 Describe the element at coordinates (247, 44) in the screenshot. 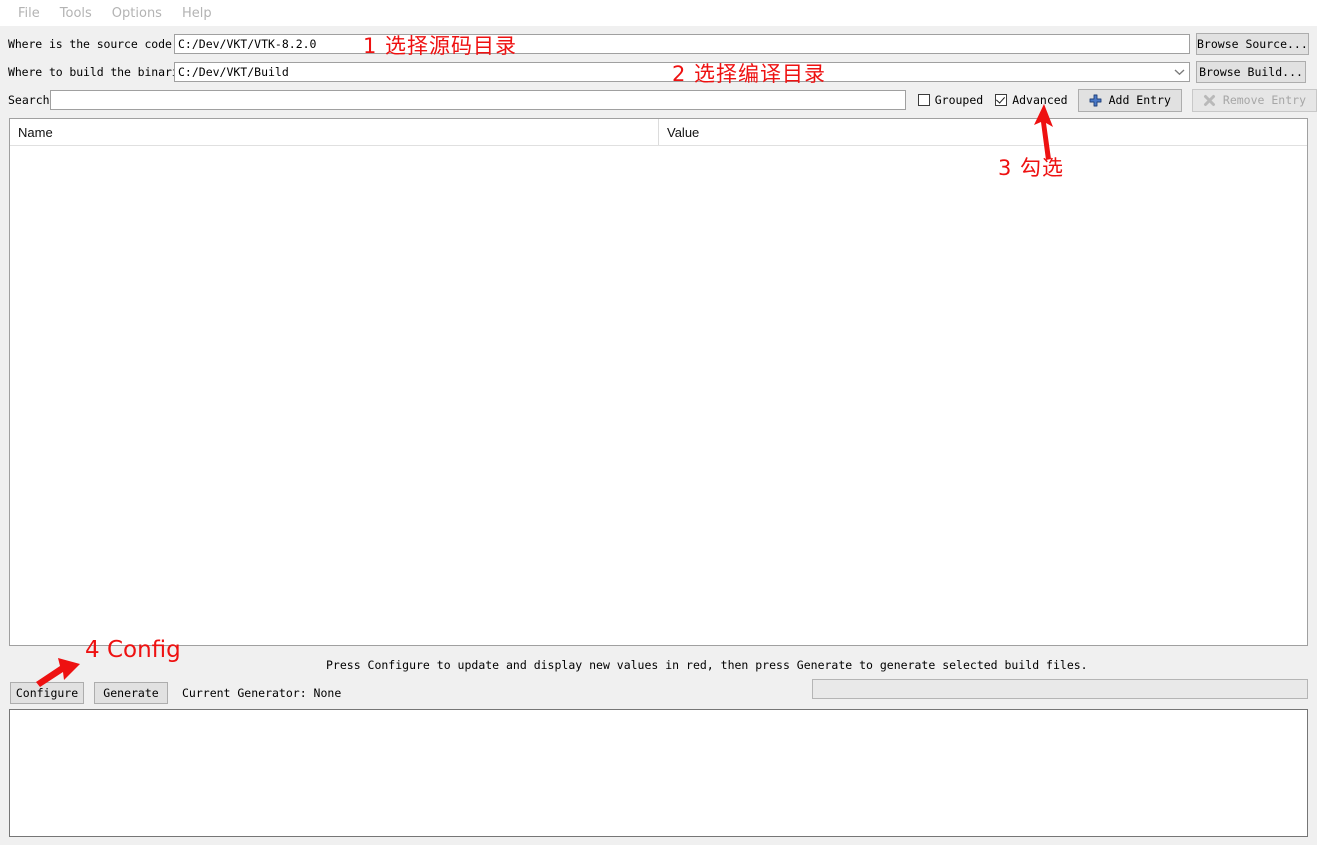

I see `source-directory-value: C:/Dev/VKT/VTK-8.2.0` at that location.